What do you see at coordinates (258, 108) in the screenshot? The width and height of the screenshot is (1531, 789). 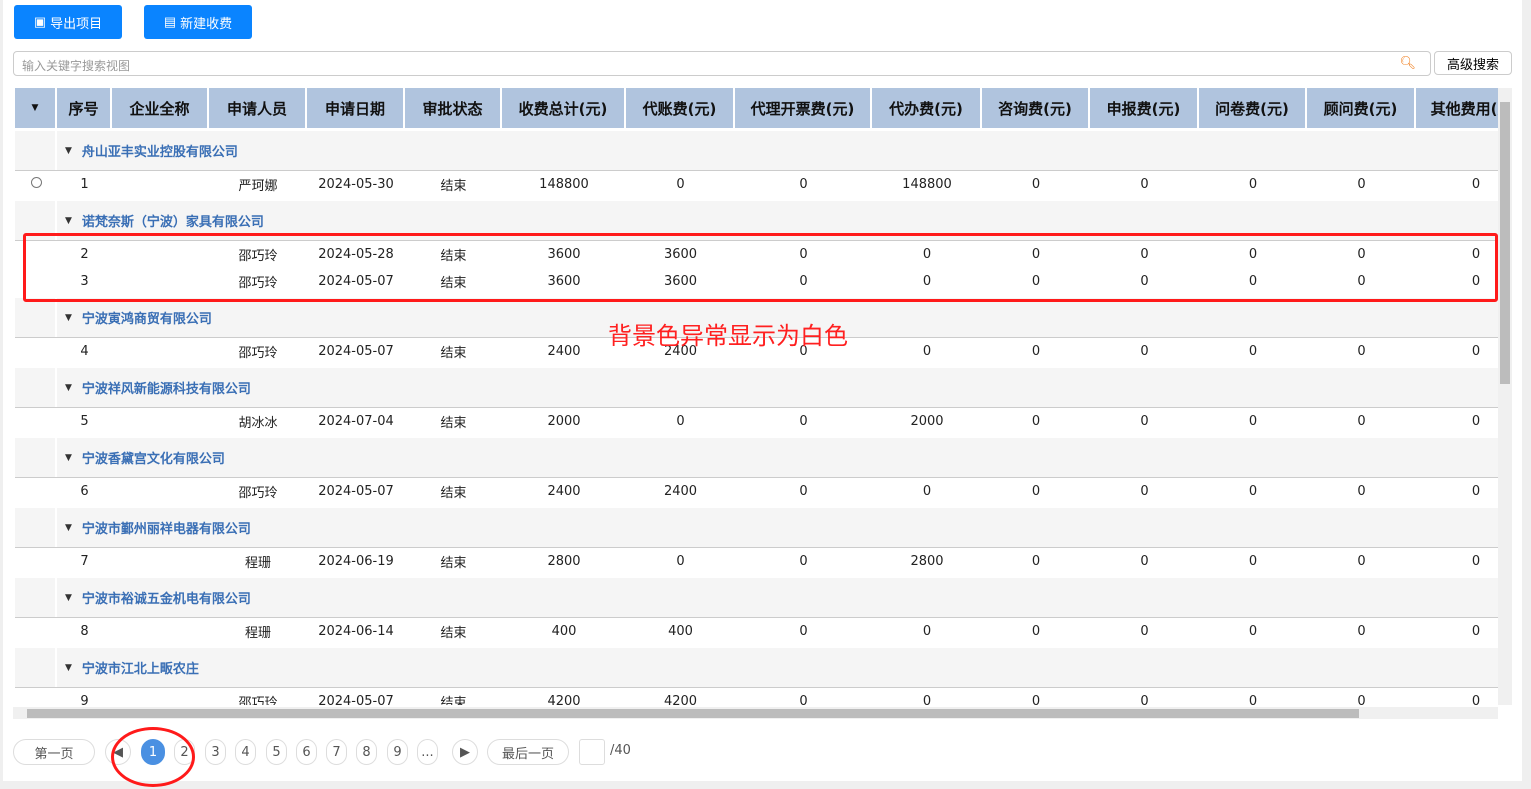 I see `column-header: 申请人员` at bounding box center [258, 108].